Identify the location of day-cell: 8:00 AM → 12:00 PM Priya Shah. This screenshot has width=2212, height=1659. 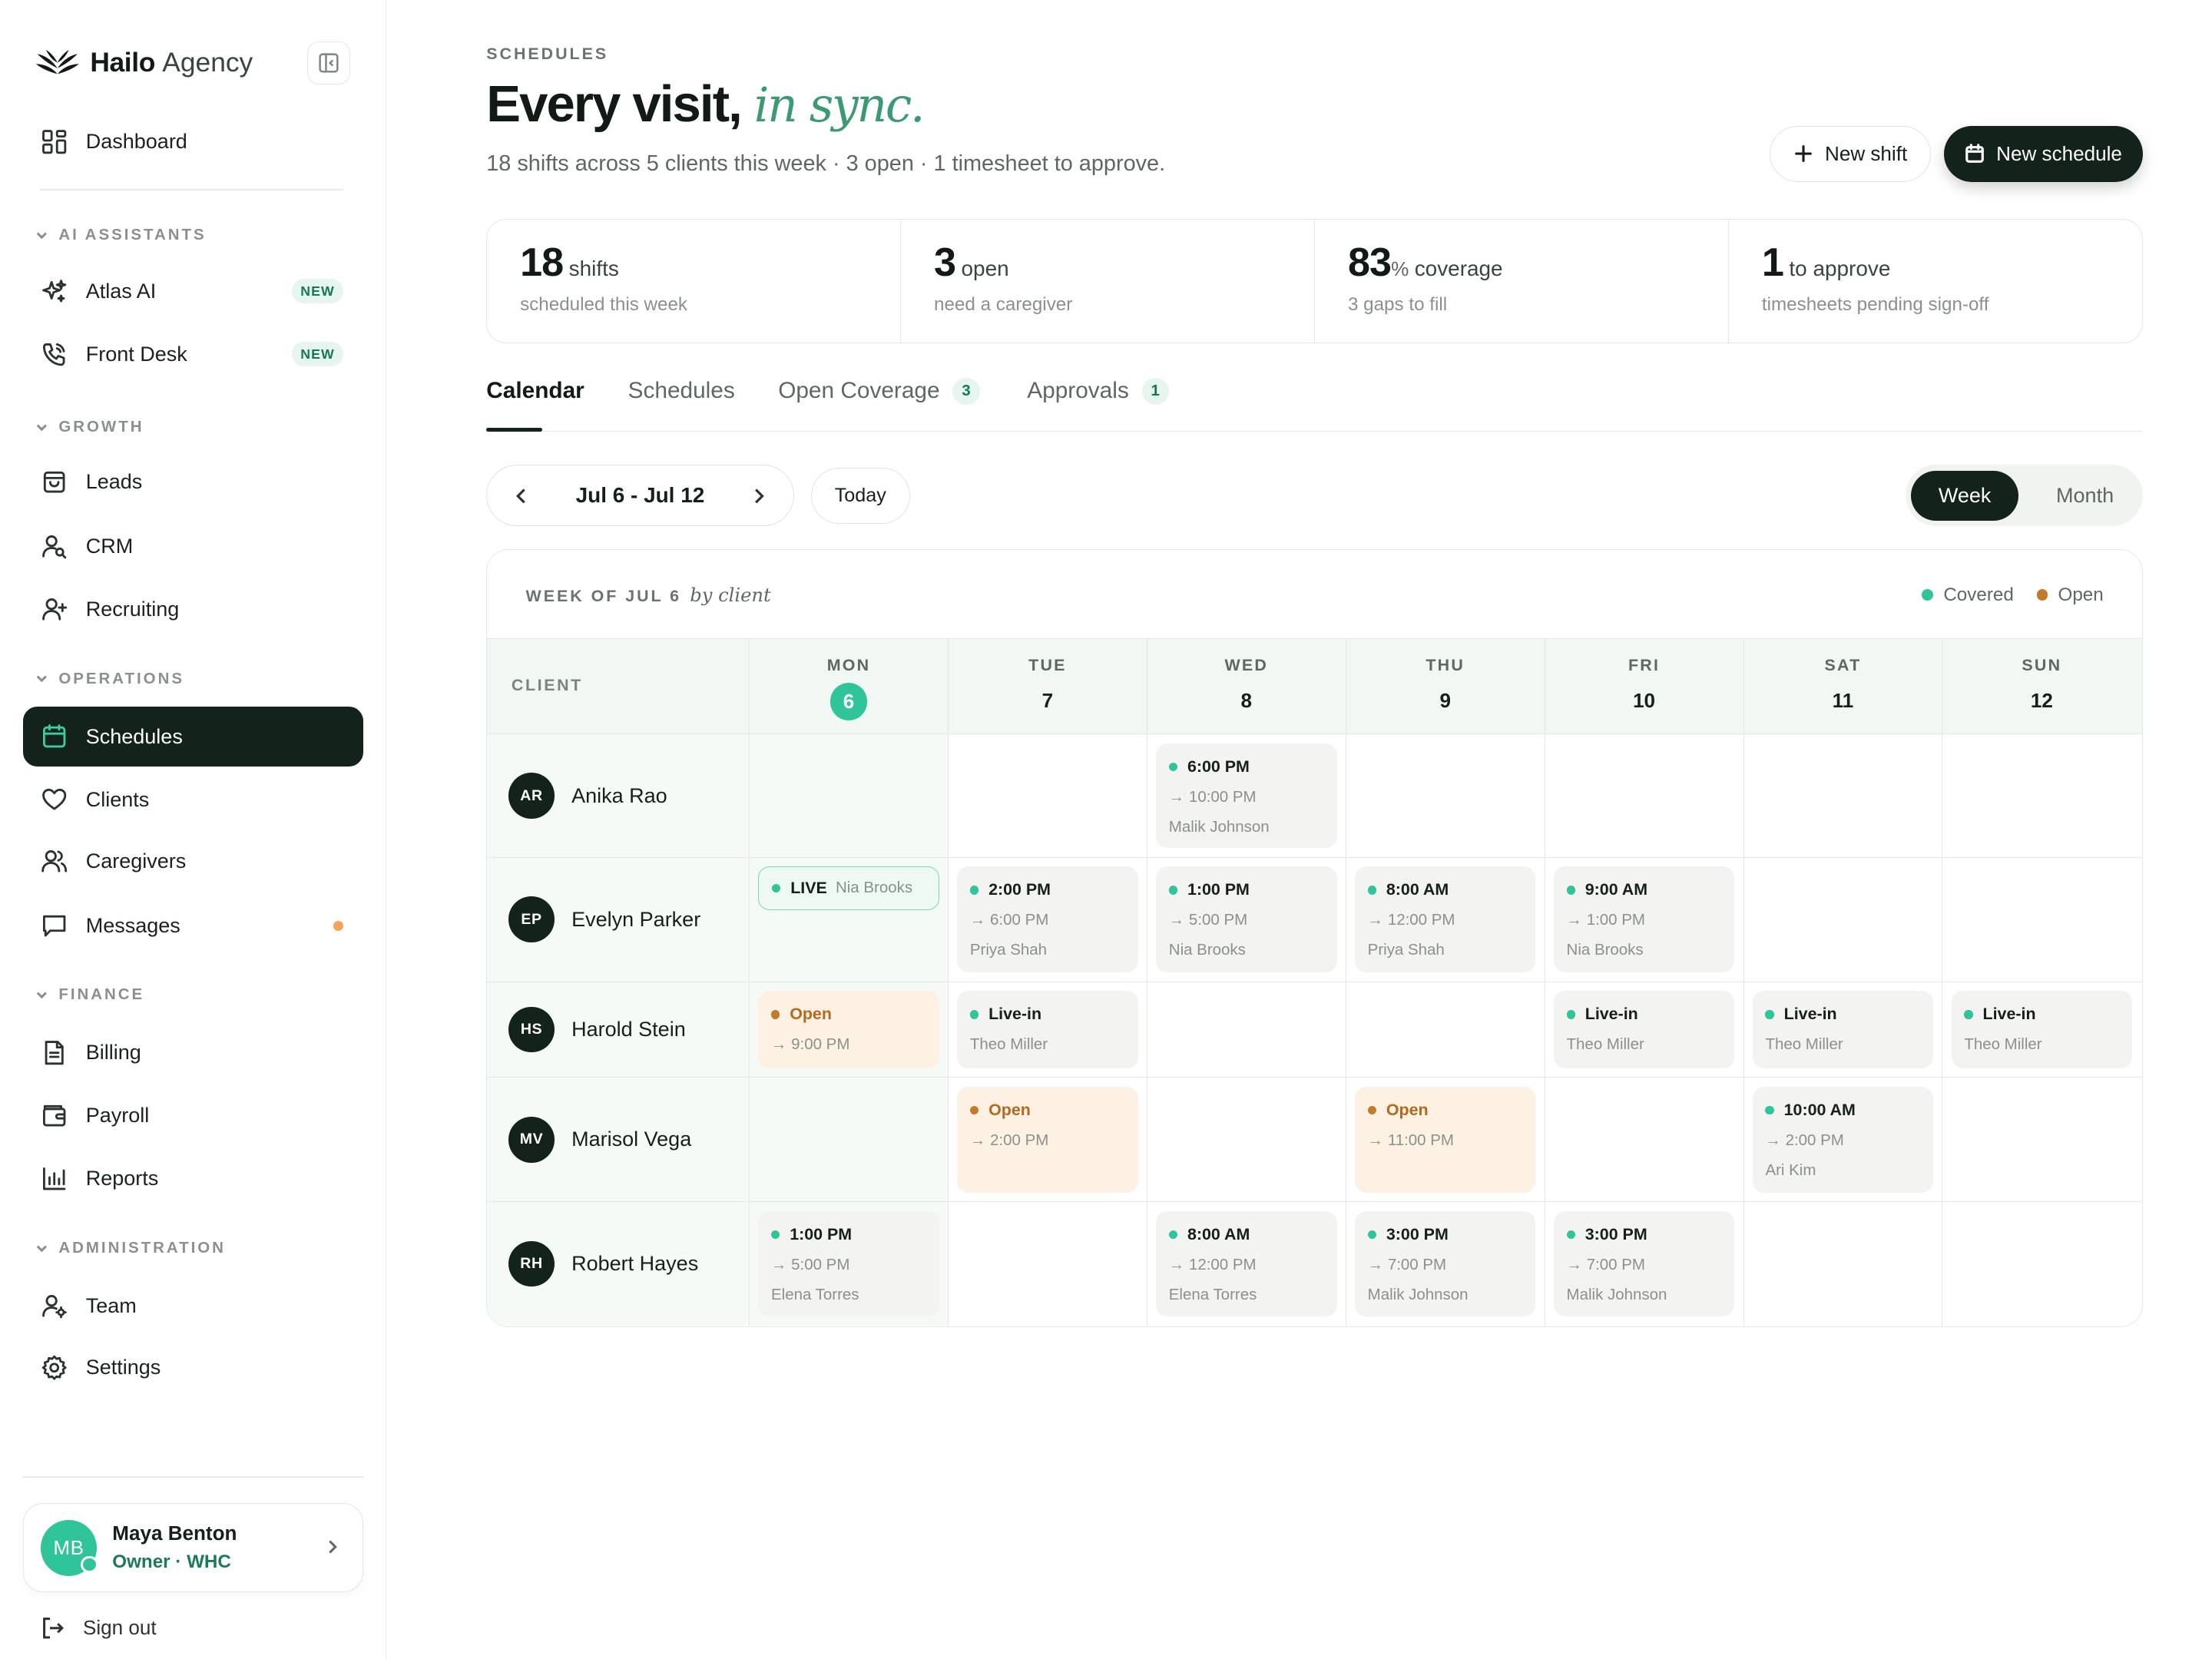
(1445, 920).